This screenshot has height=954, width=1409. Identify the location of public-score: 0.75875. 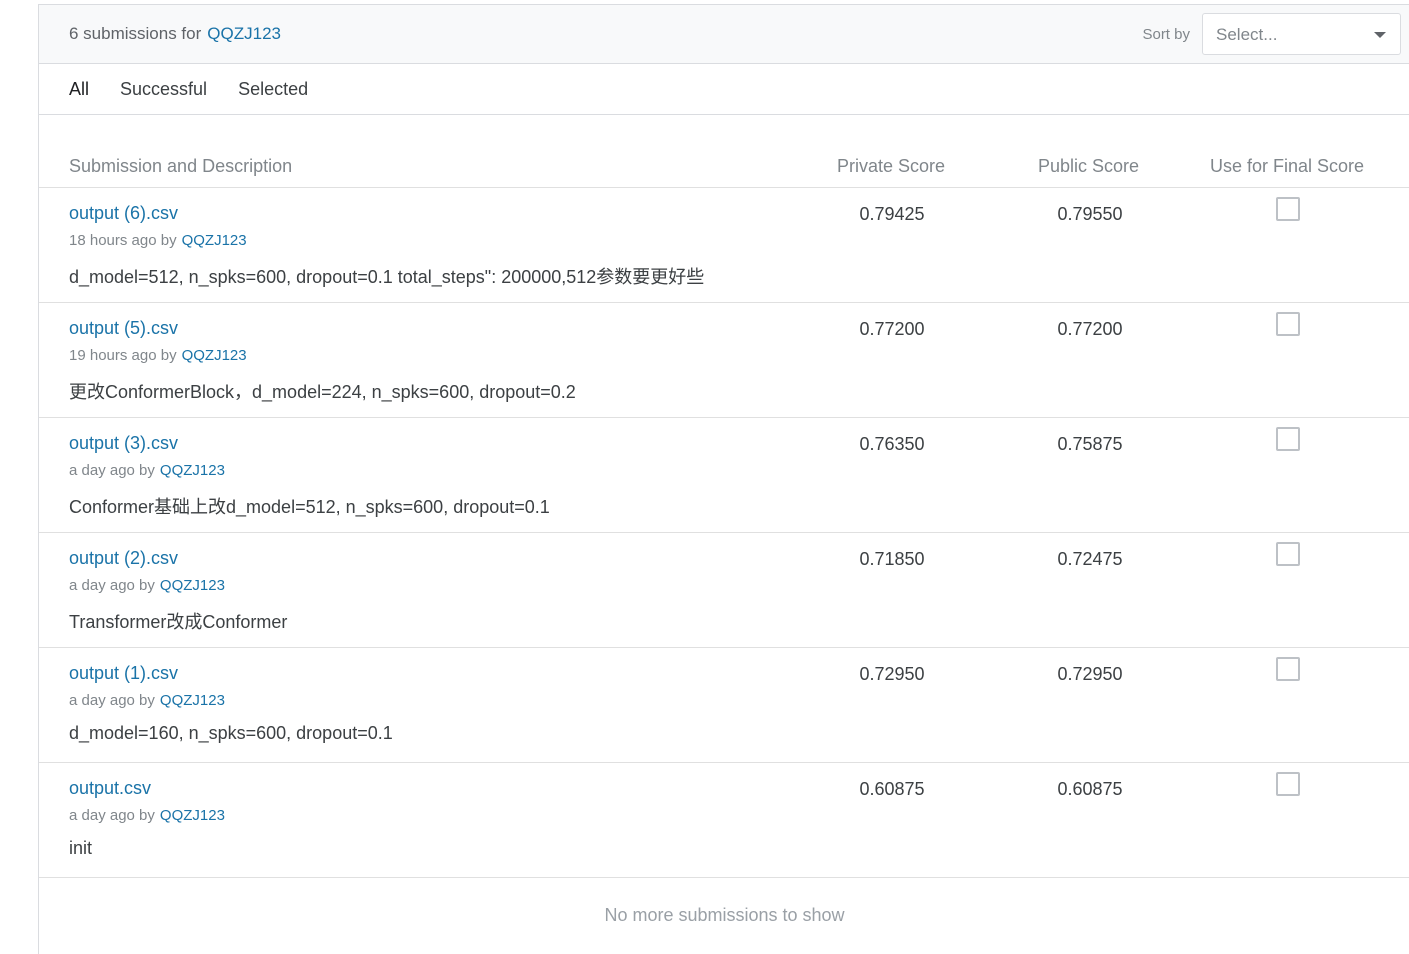
(1090, 444).